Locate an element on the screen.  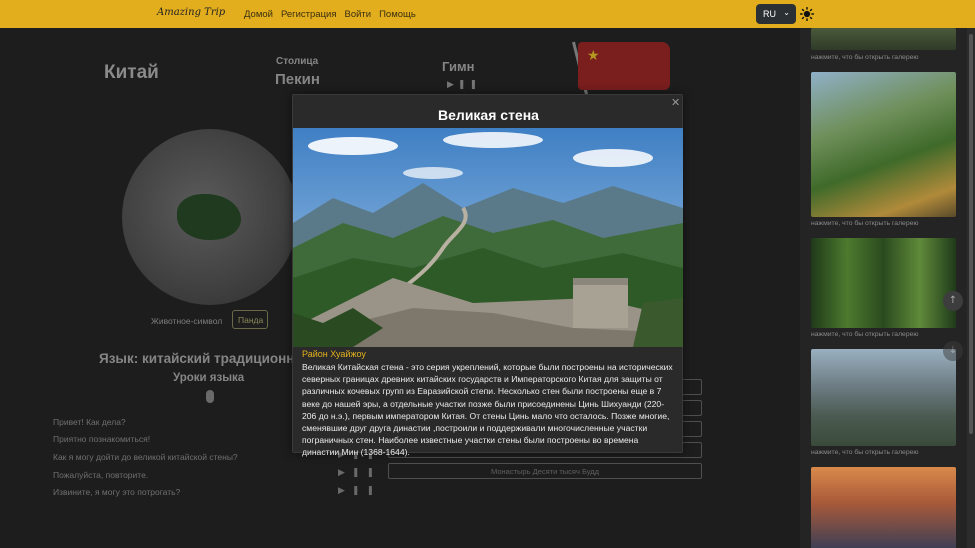
china-map-highlight is located at coordinates (209, 217).